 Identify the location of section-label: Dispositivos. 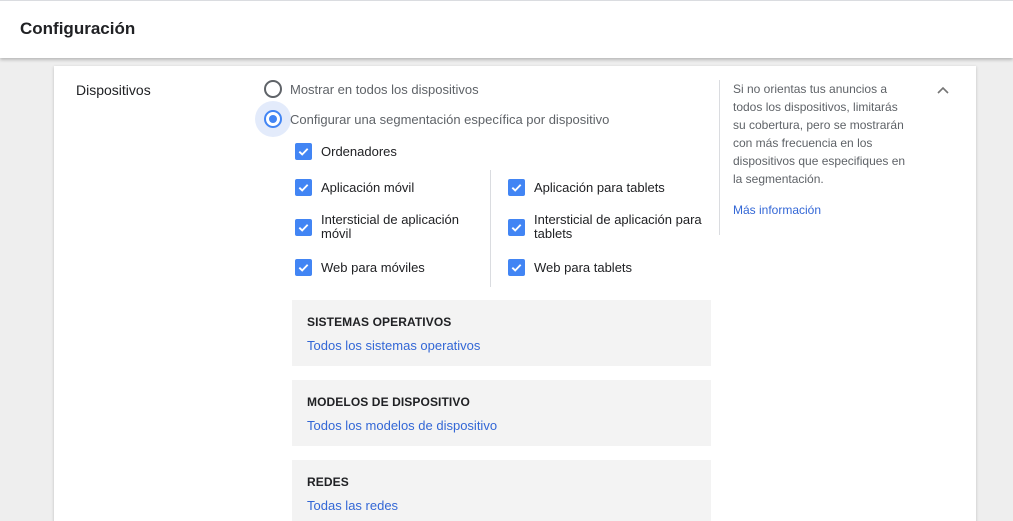
(113, 90).